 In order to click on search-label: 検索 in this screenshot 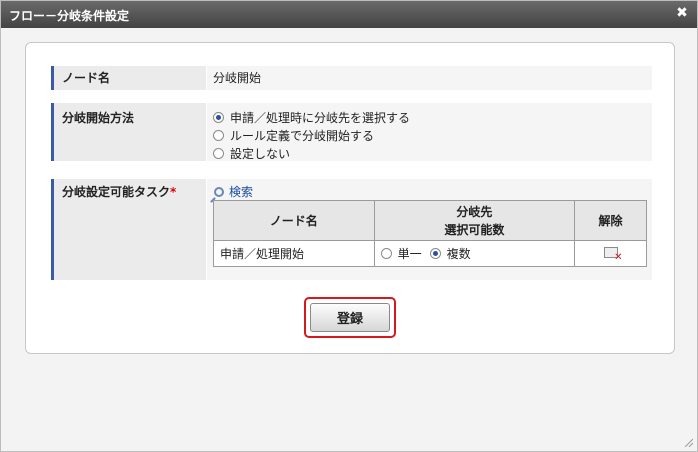, I will do `click(241, 192)`.